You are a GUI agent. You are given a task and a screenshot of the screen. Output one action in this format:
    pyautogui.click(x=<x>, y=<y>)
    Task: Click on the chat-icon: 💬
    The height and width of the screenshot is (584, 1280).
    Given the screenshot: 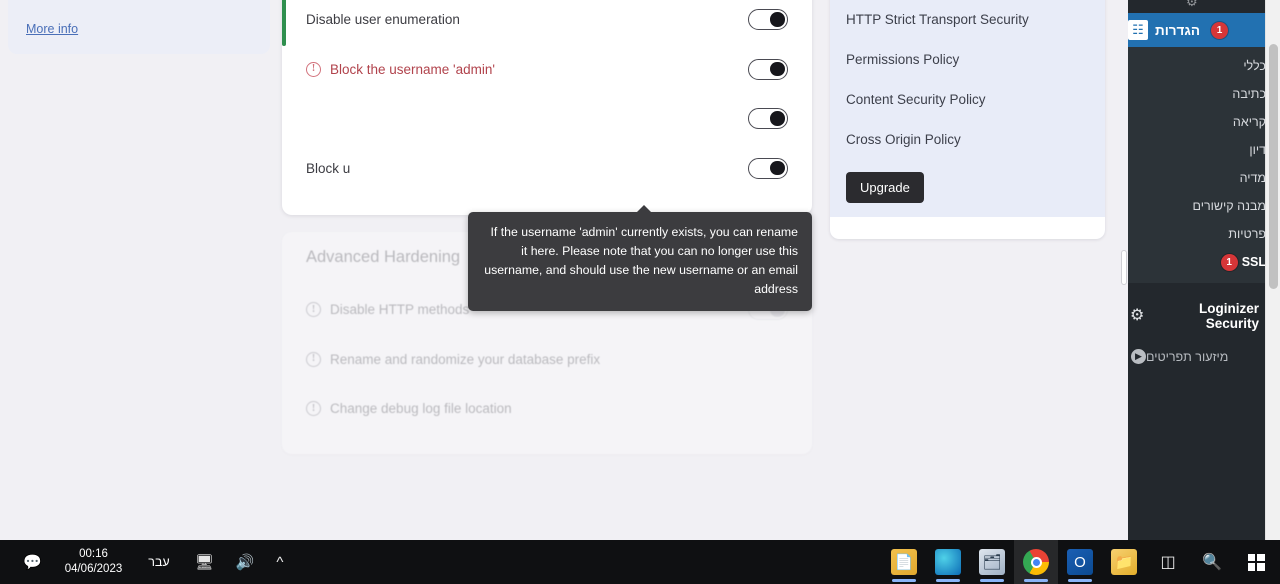 What is the action you would take?
    pyautogui.click(x=32, y=562)
    